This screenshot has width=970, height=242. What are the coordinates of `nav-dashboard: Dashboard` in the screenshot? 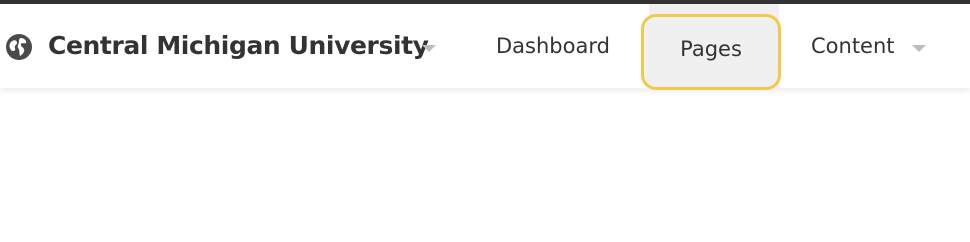 It's located at (553, 46).